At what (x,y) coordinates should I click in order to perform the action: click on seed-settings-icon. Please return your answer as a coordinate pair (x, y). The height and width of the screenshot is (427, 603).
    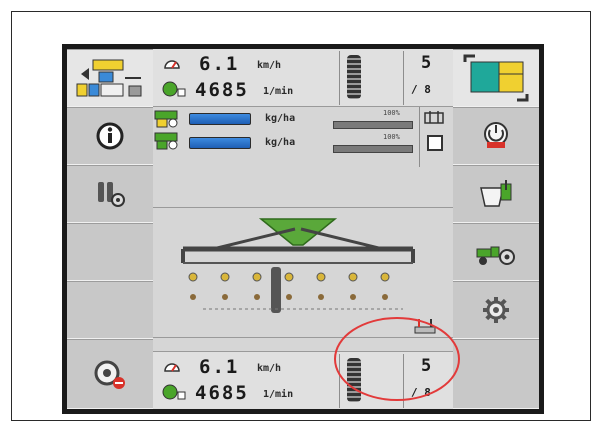
    Looking at the image, I should click on (111, 194).